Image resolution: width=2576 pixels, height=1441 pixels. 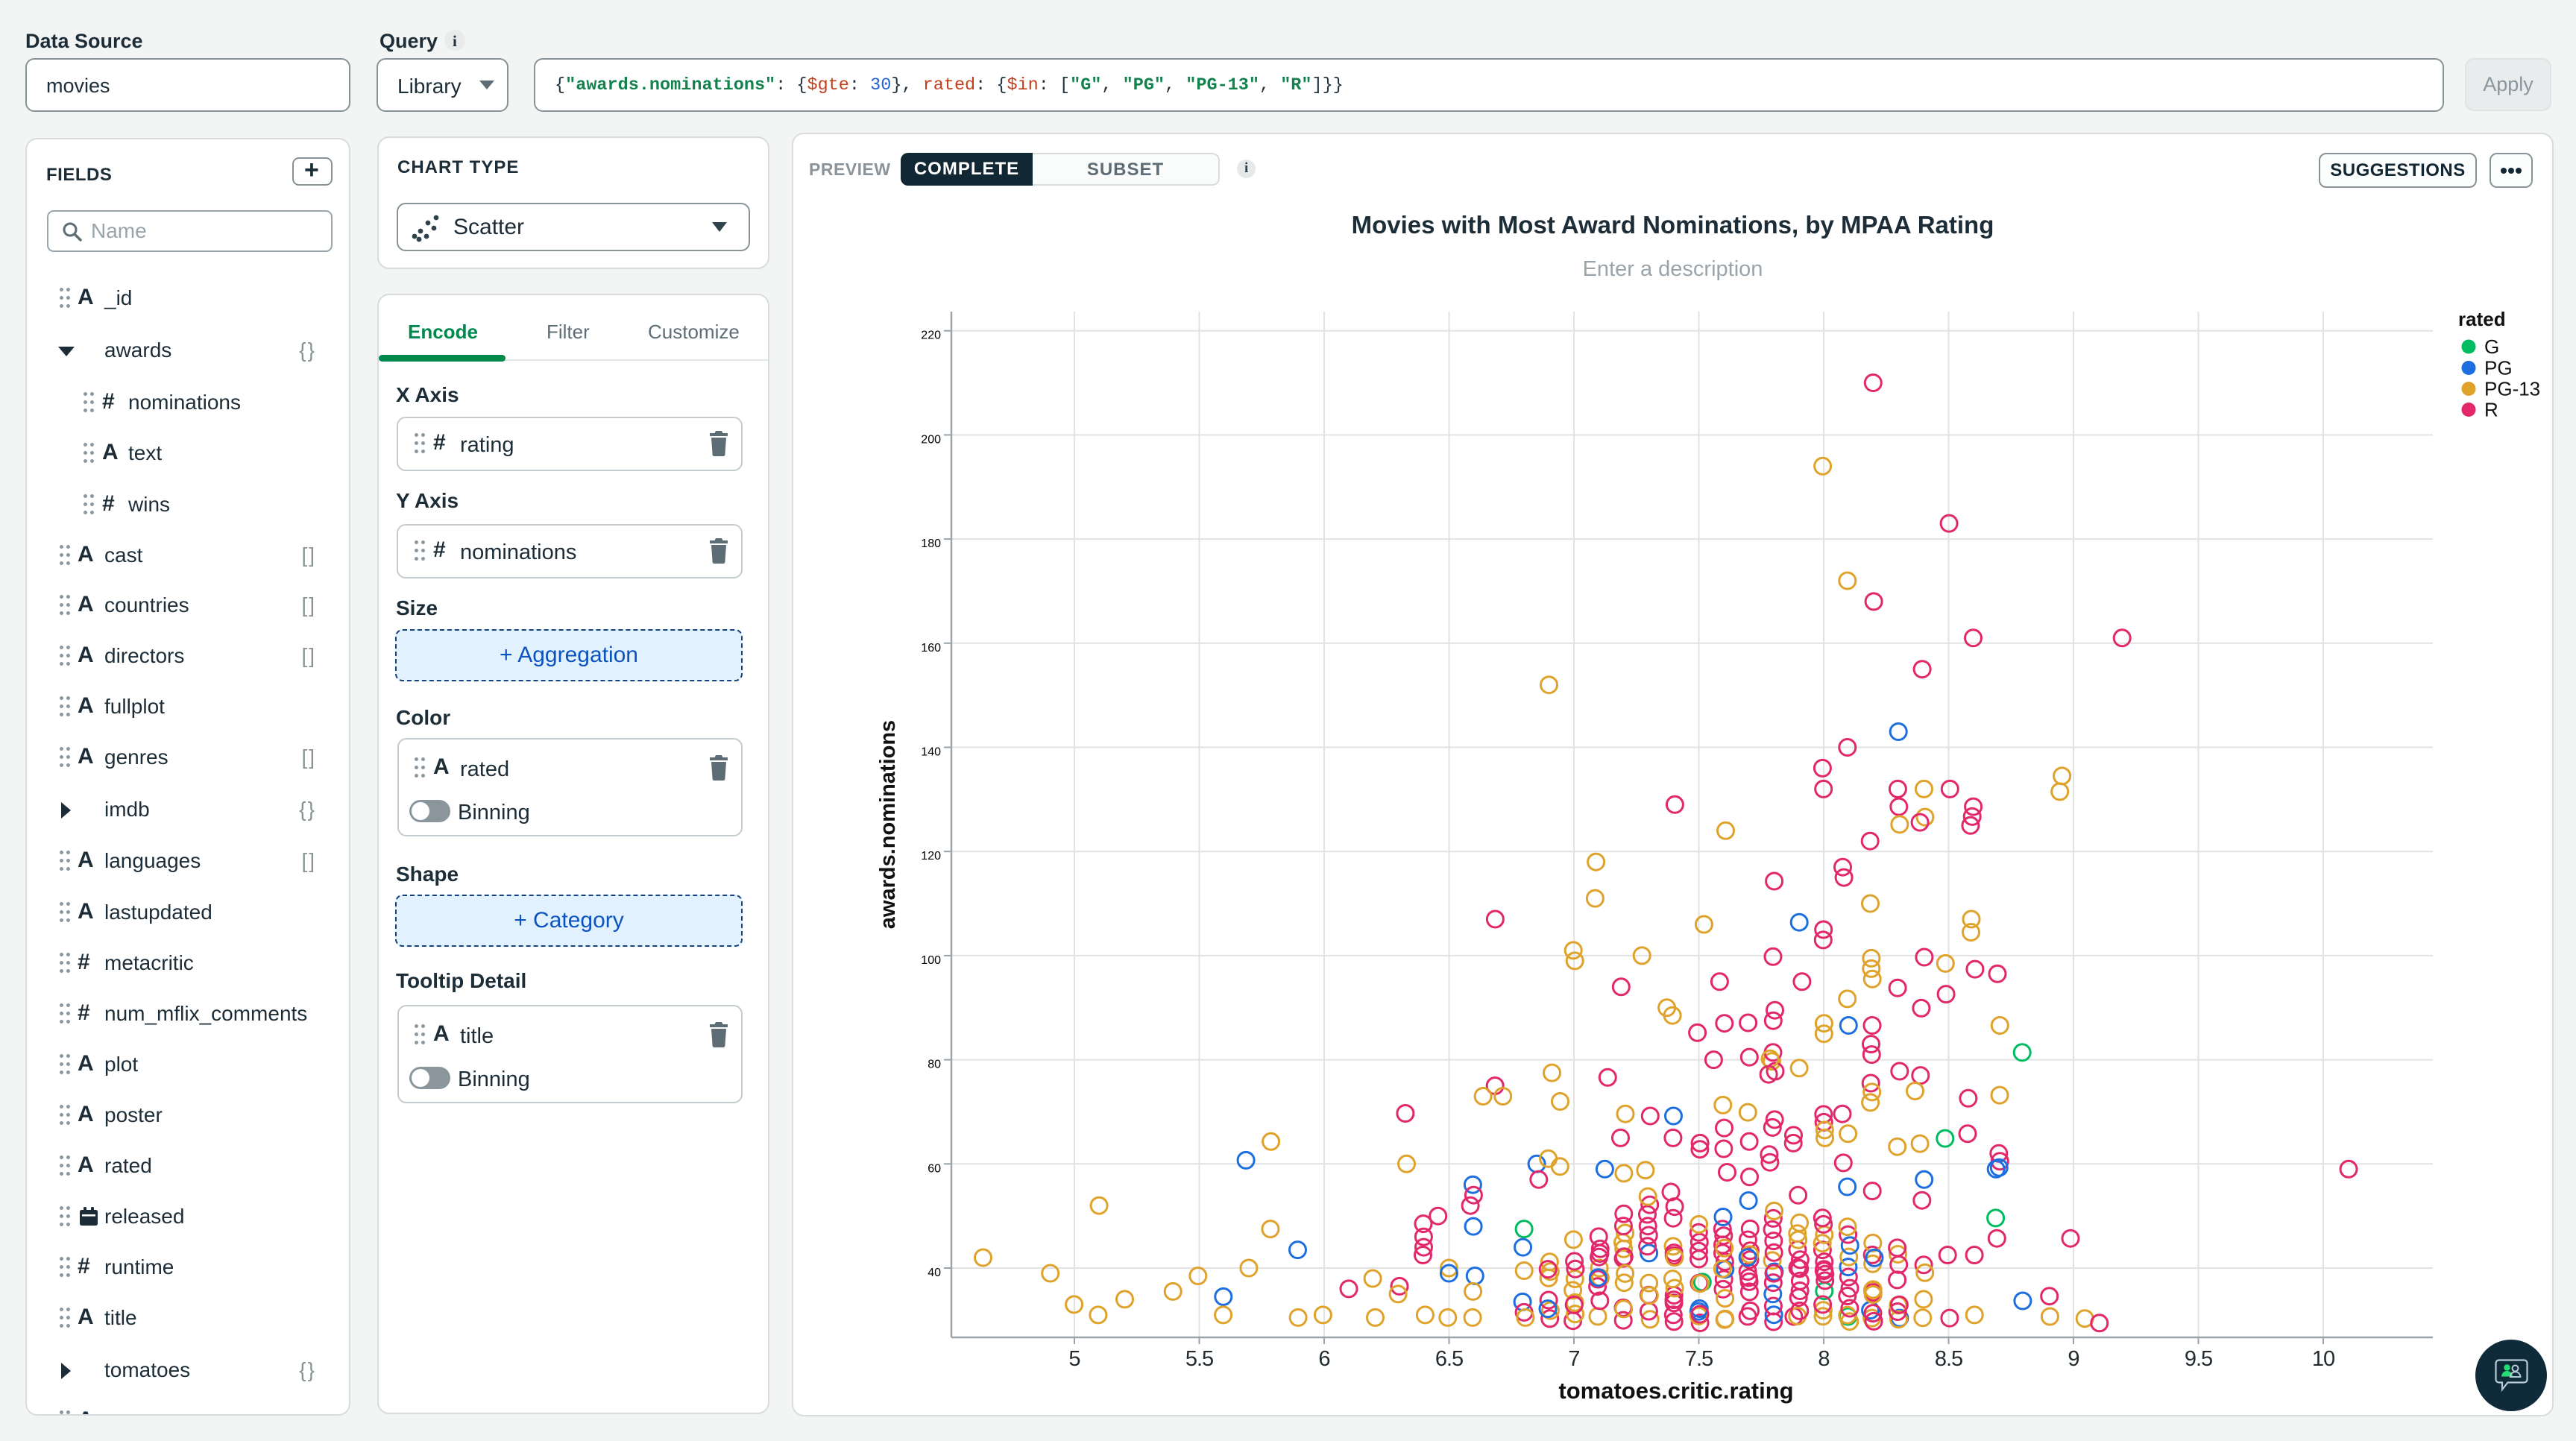 I want to click on svg-text: 100, so click(x=931, y=960).